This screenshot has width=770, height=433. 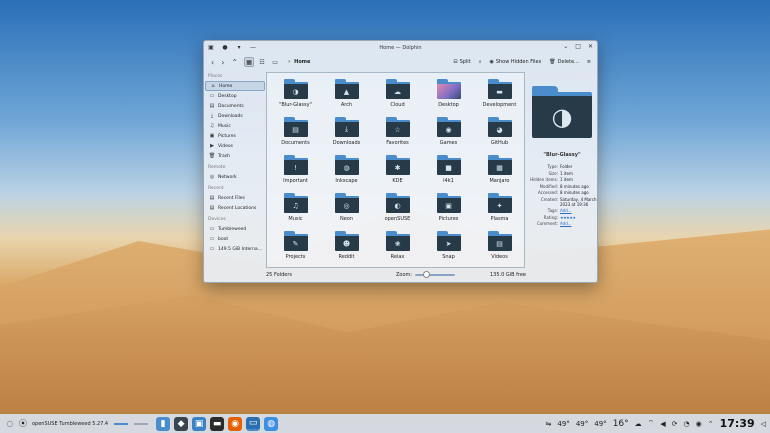 What do you see at coordinates (295, 174) in the screenshot?
I see `folder-item: ! Important` at bounding box center [295, 174].